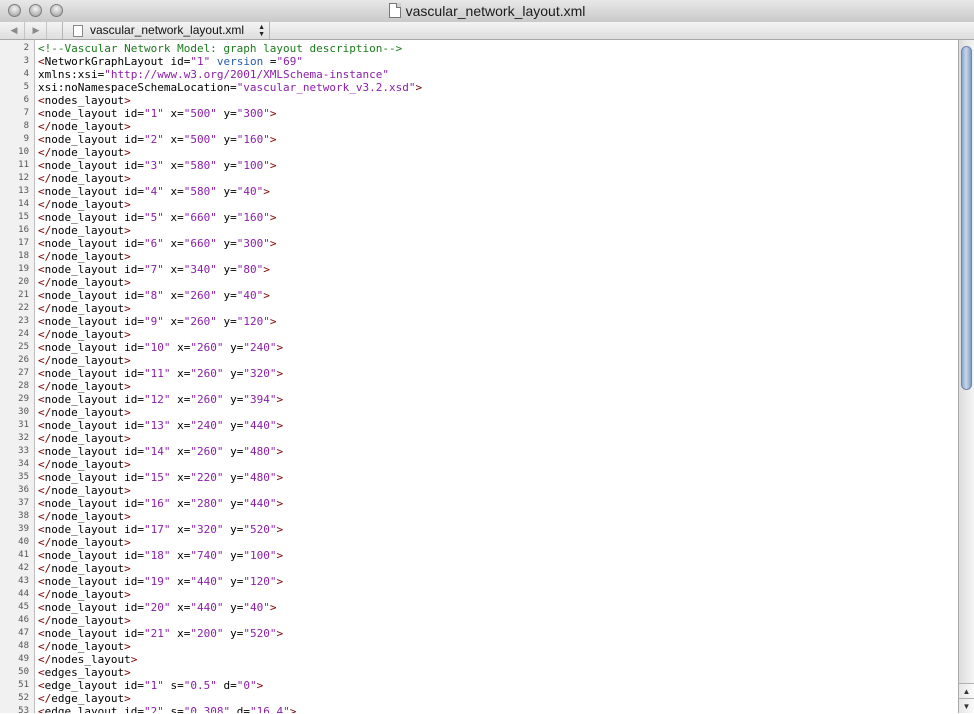  I want to click on code-token-raw: x=, so click(180, 451).